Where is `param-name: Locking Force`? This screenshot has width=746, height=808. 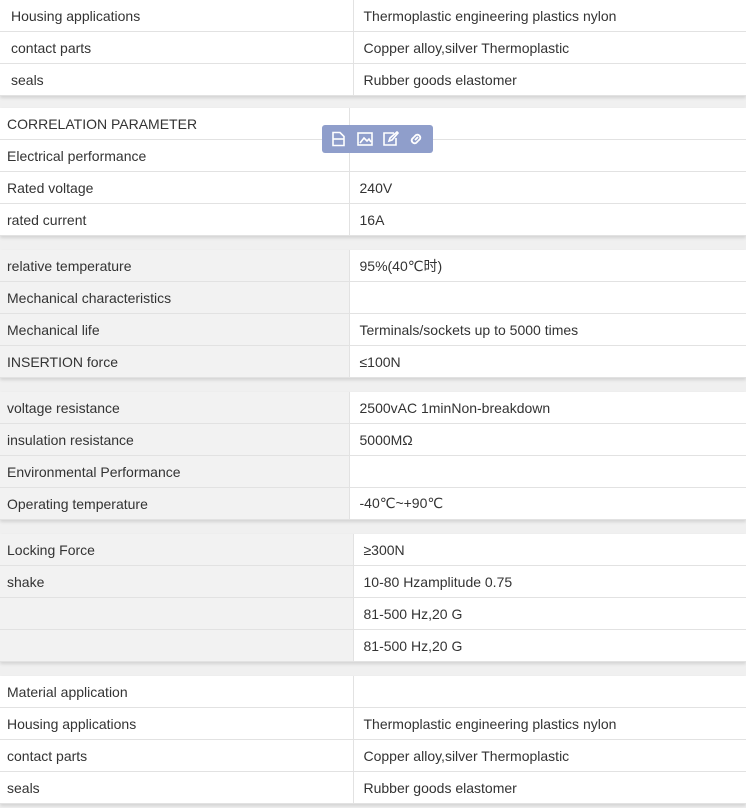 param-name: Locking Force is located at coordinates (177, 550).